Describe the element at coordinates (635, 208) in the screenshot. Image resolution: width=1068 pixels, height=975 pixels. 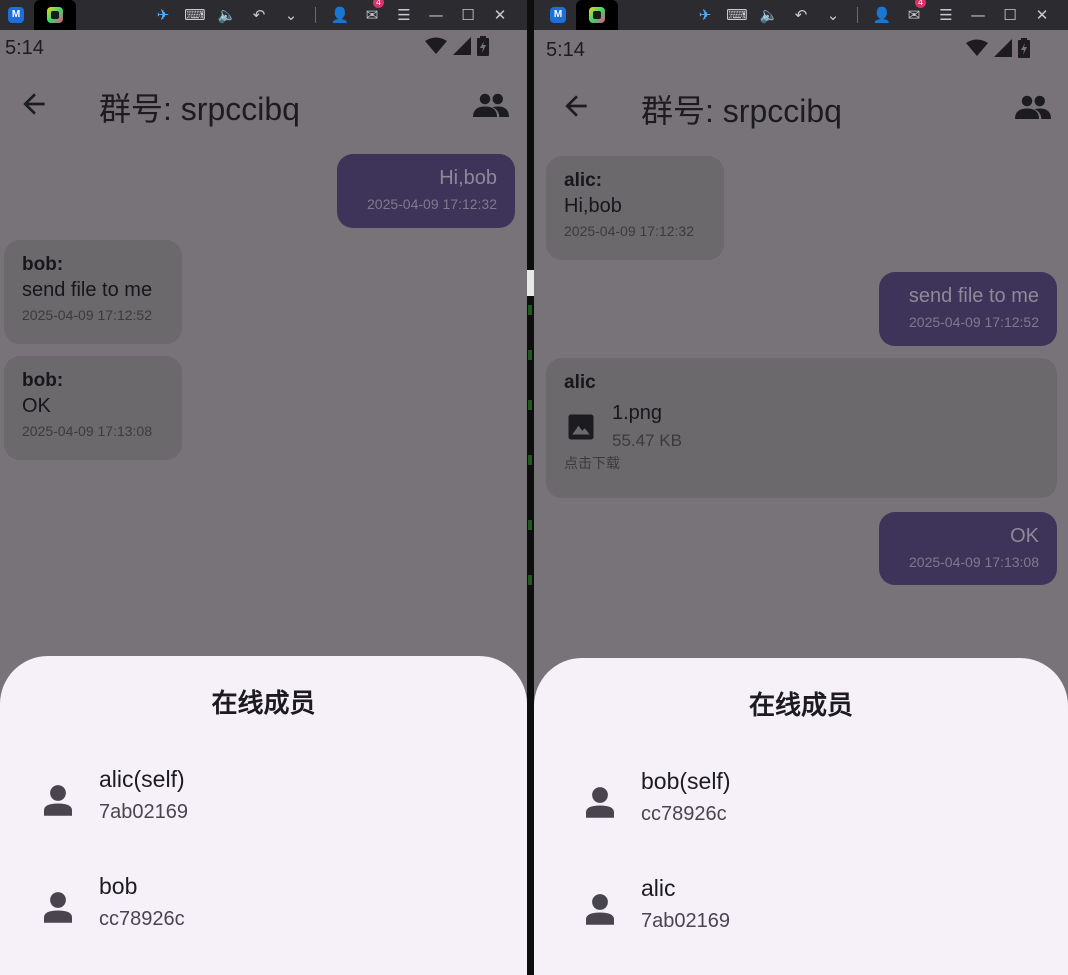
I see `message-bubble-incoming: alic: Hi,bob 2025-04-09 17:12:32` at that location.